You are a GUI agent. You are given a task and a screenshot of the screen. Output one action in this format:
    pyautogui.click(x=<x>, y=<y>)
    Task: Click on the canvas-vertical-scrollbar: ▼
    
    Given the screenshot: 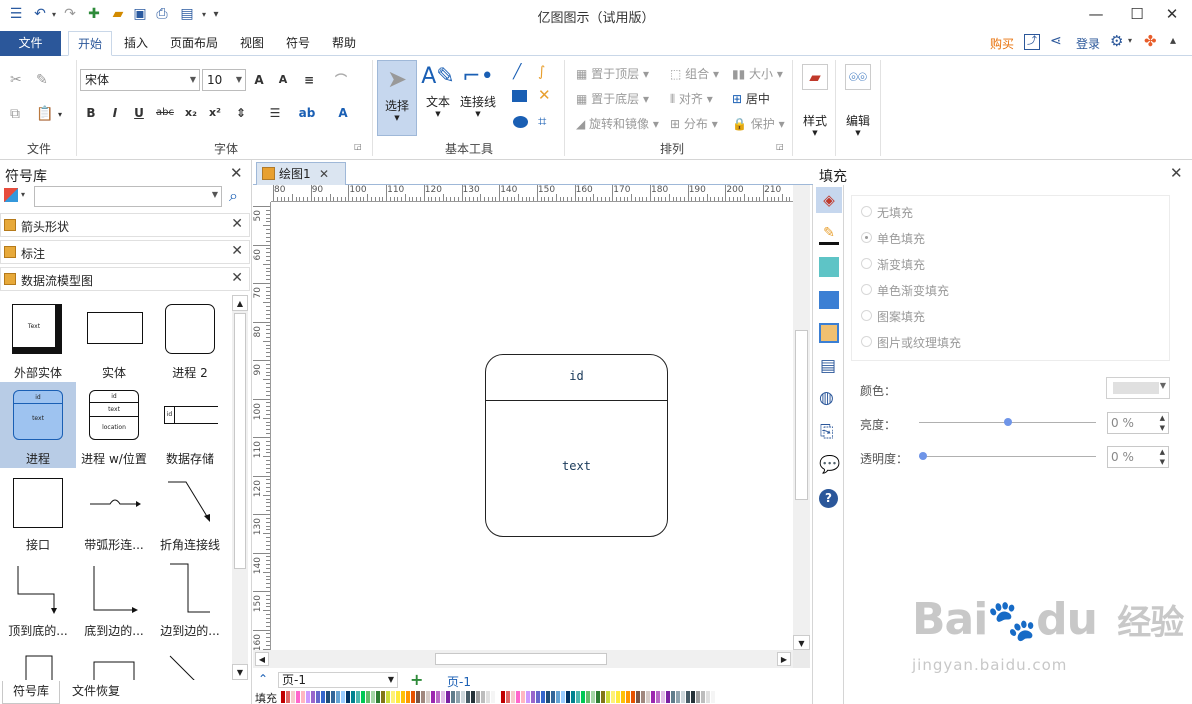 What is the action you would take?
    pyautogui.click(x=801, y=417)
    